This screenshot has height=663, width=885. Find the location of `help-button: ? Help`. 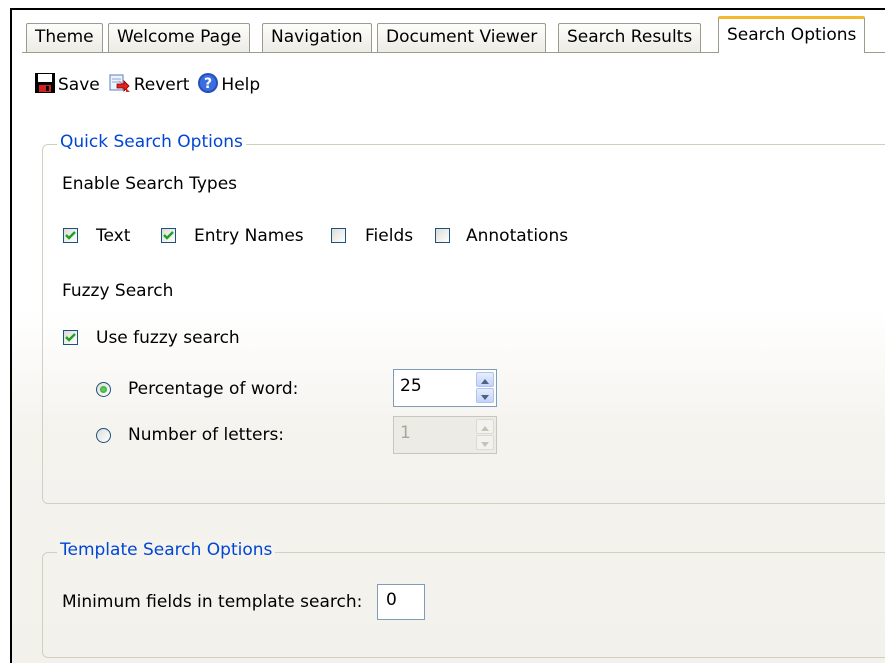

help-button: ? Help is located at coordinates (228, 85).